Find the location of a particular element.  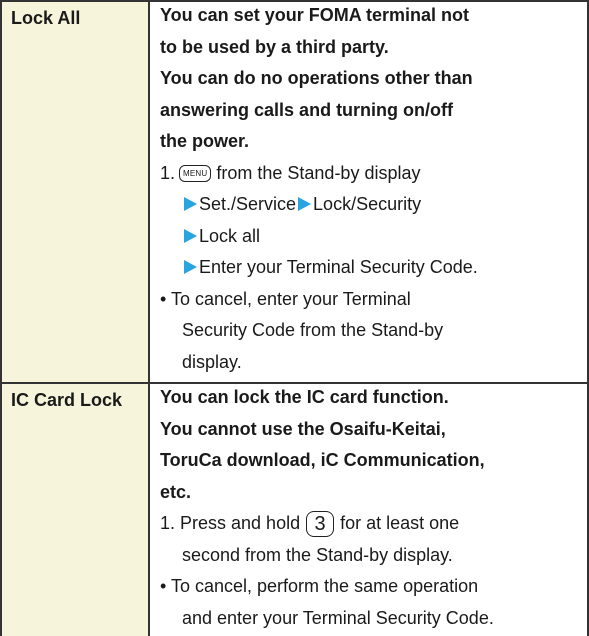

row-label: Lock All is located at coordinates (46, 18).